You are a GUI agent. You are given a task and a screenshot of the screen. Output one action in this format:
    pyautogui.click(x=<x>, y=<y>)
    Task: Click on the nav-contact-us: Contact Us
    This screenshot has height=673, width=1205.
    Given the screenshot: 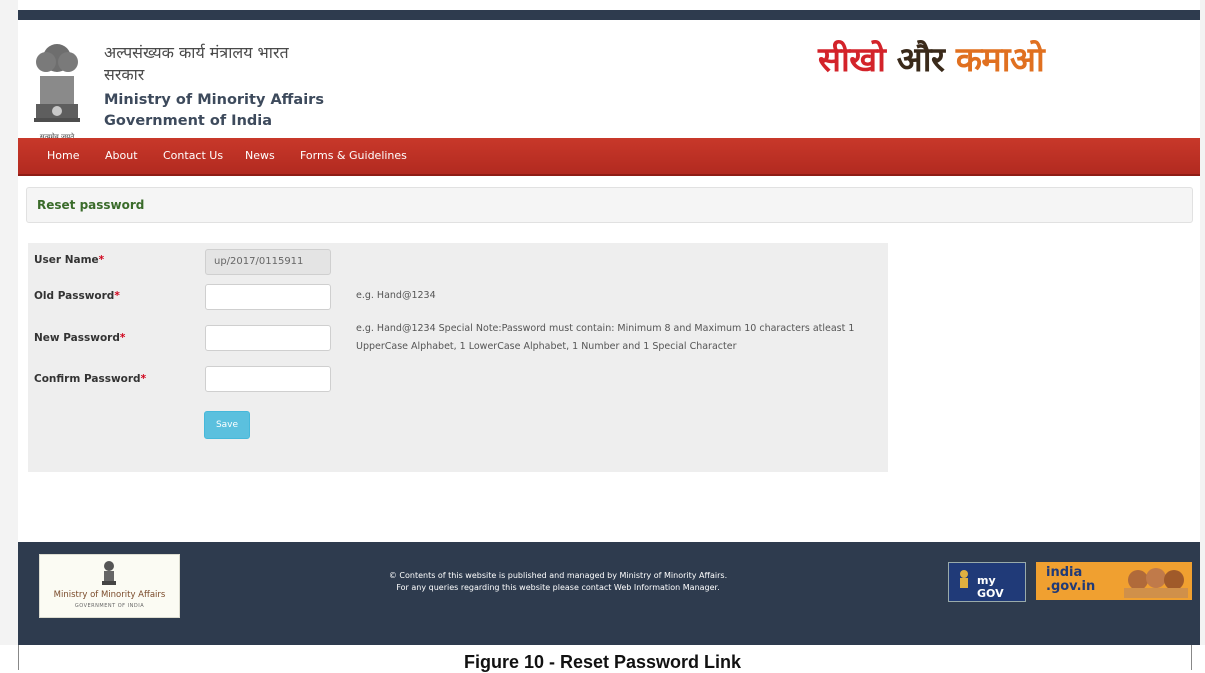 What is the action you would take?
    pyautogui.click(x=193, y=155)
    